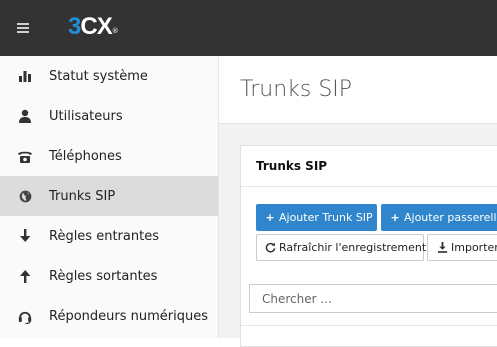 The height and width of the screenshot is (347, 497). I want to click on arrow-up-icon, so click(25, 276).